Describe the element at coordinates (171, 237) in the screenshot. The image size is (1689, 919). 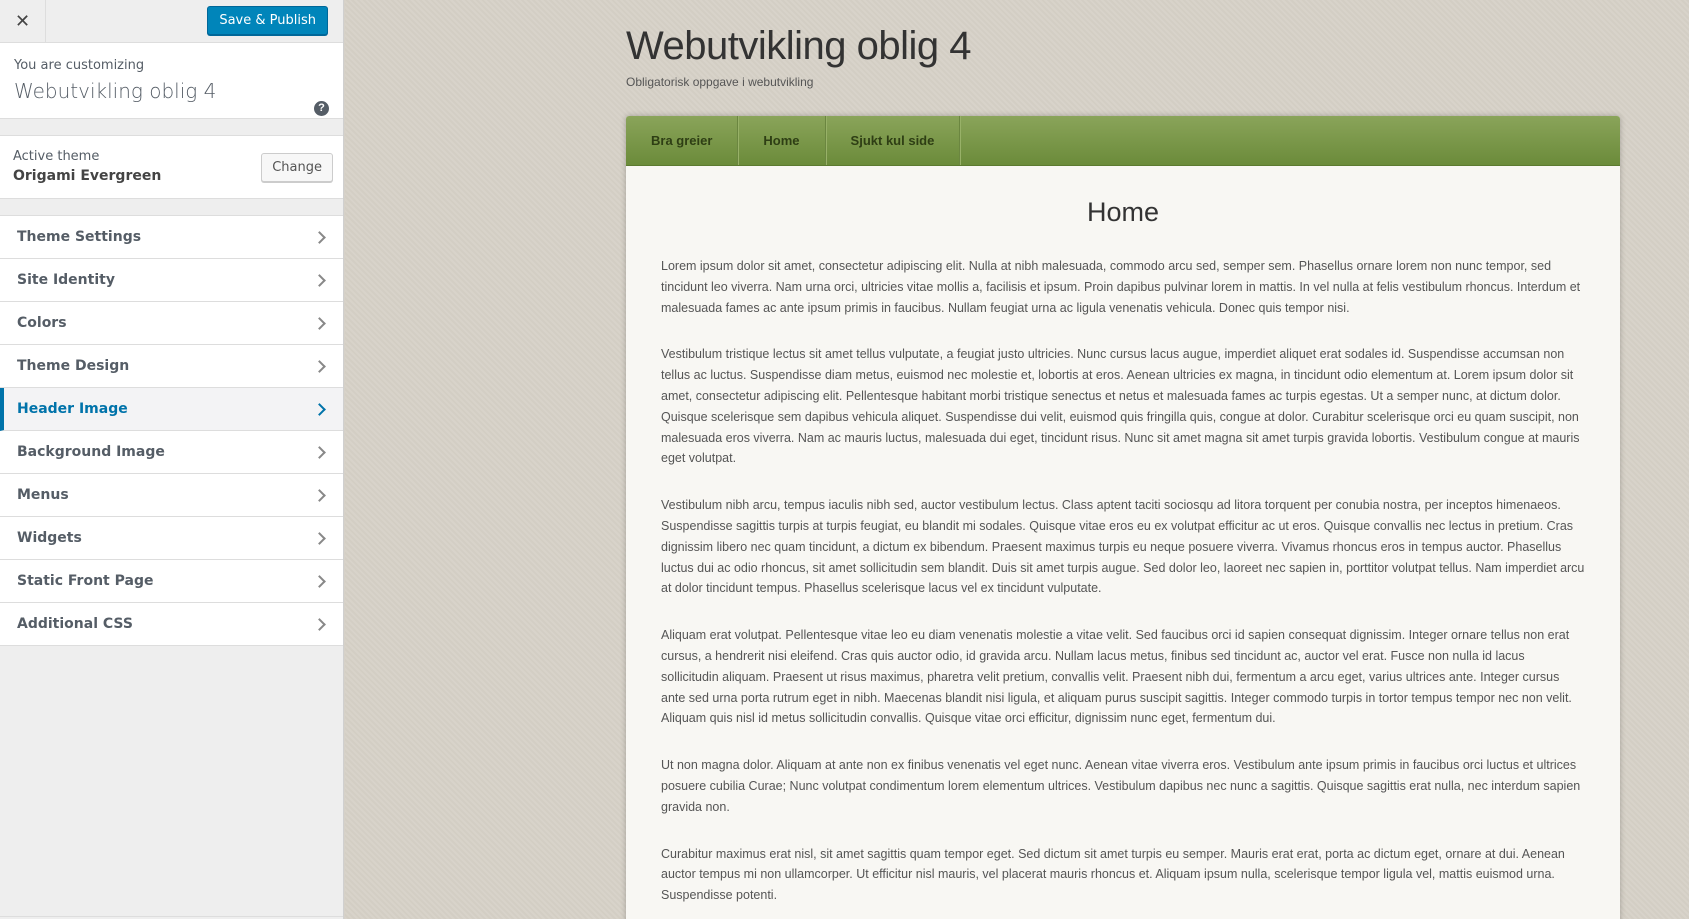
I see `panel-theme-settings: Theme Settings` at that location.